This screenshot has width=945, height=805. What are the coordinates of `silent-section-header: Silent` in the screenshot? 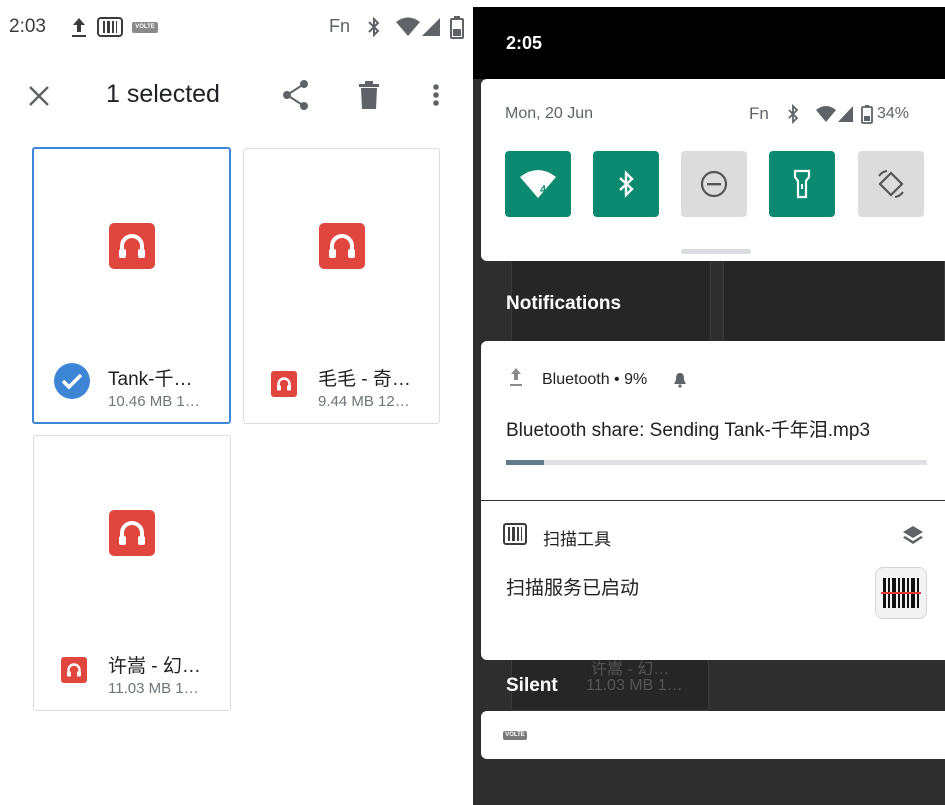 It's located at (532, 685).